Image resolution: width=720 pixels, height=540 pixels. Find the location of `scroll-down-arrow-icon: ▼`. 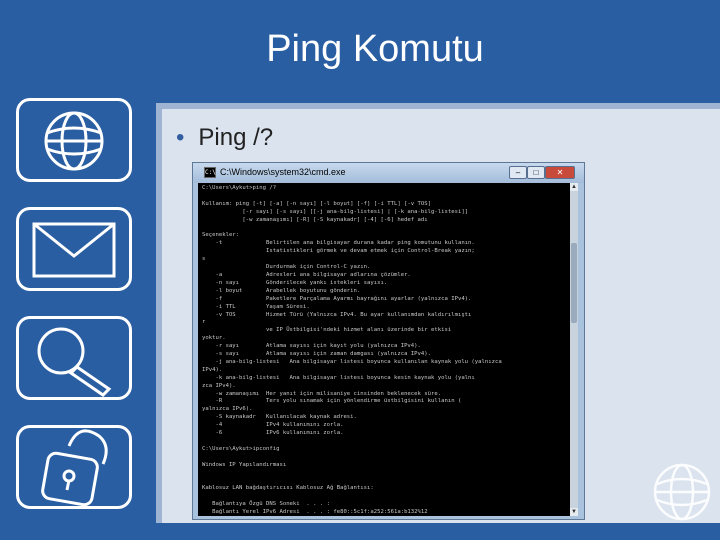

scroll-down-arrow-icon: ▼ is located at coordinates (574, 512).